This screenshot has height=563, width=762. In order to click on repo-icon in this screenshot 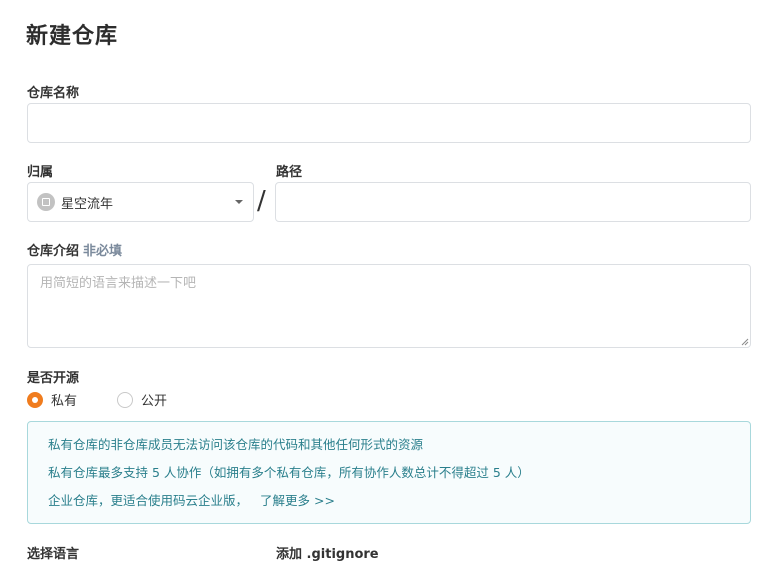, I will do `click(46, 202)`.